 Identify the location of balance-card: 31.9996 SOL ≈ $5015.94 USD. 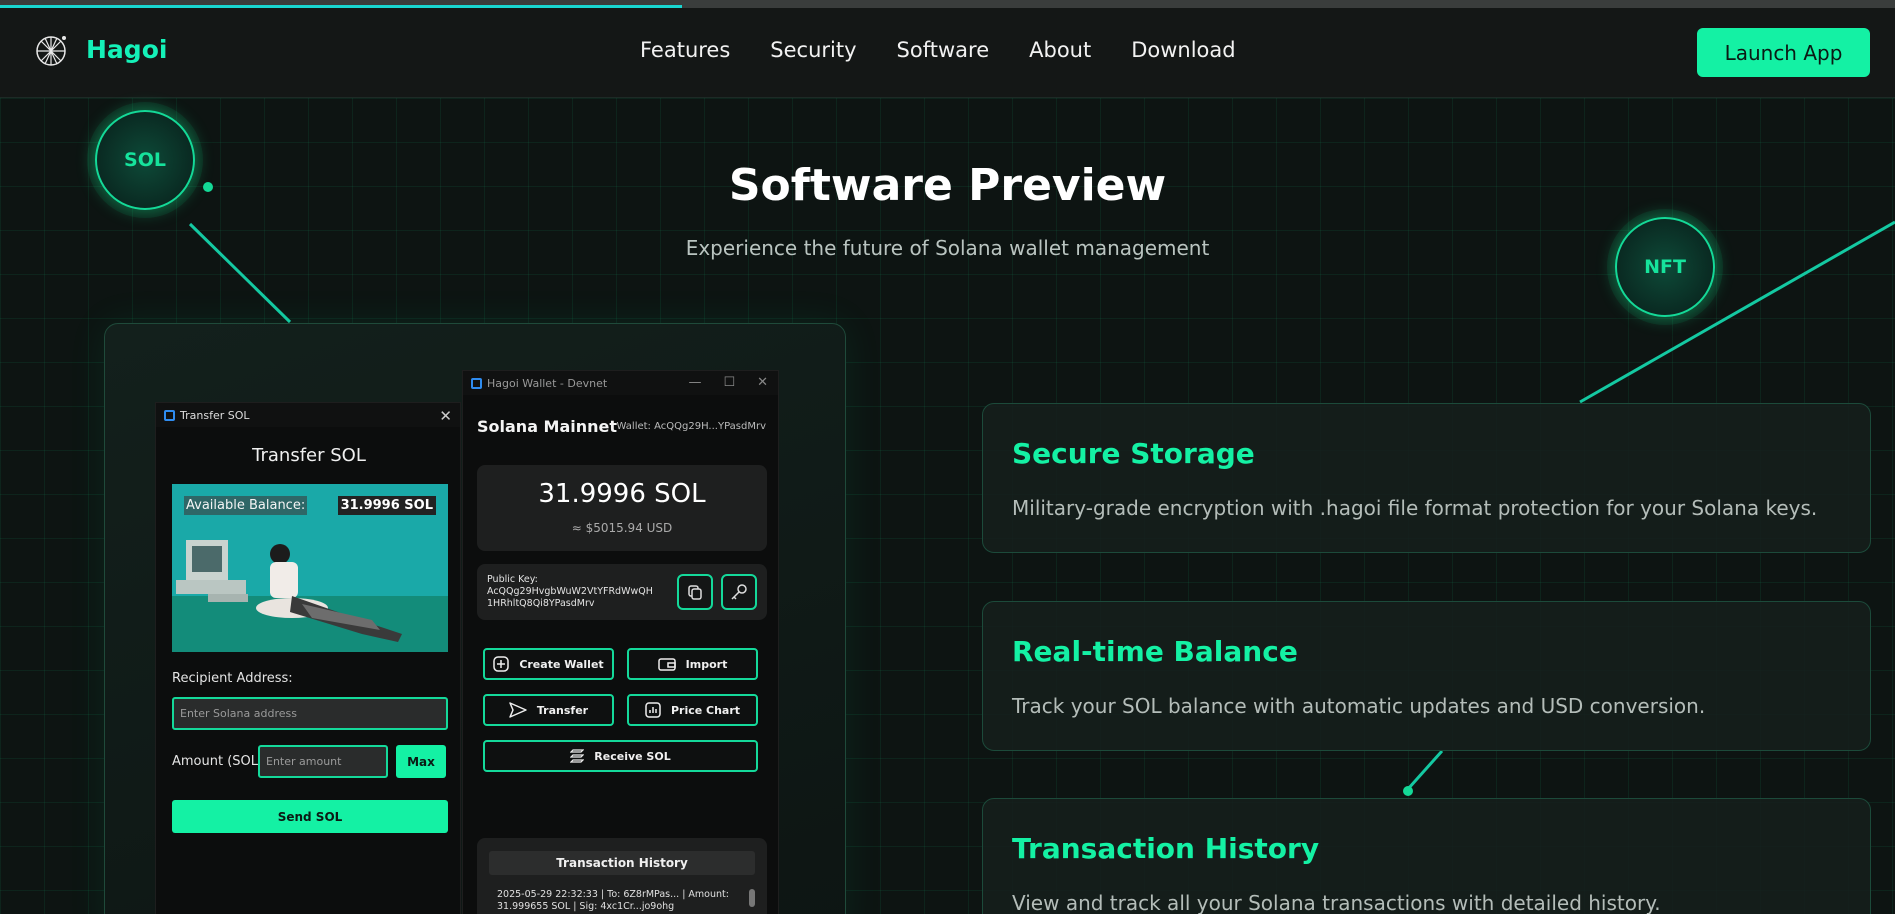
(622, 508).